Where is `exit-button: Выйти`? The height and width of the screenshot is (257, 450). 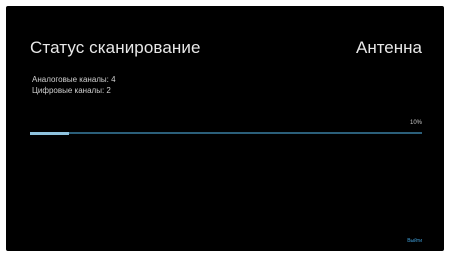 exit-button: Выйти is located at coordinates (414, 241).